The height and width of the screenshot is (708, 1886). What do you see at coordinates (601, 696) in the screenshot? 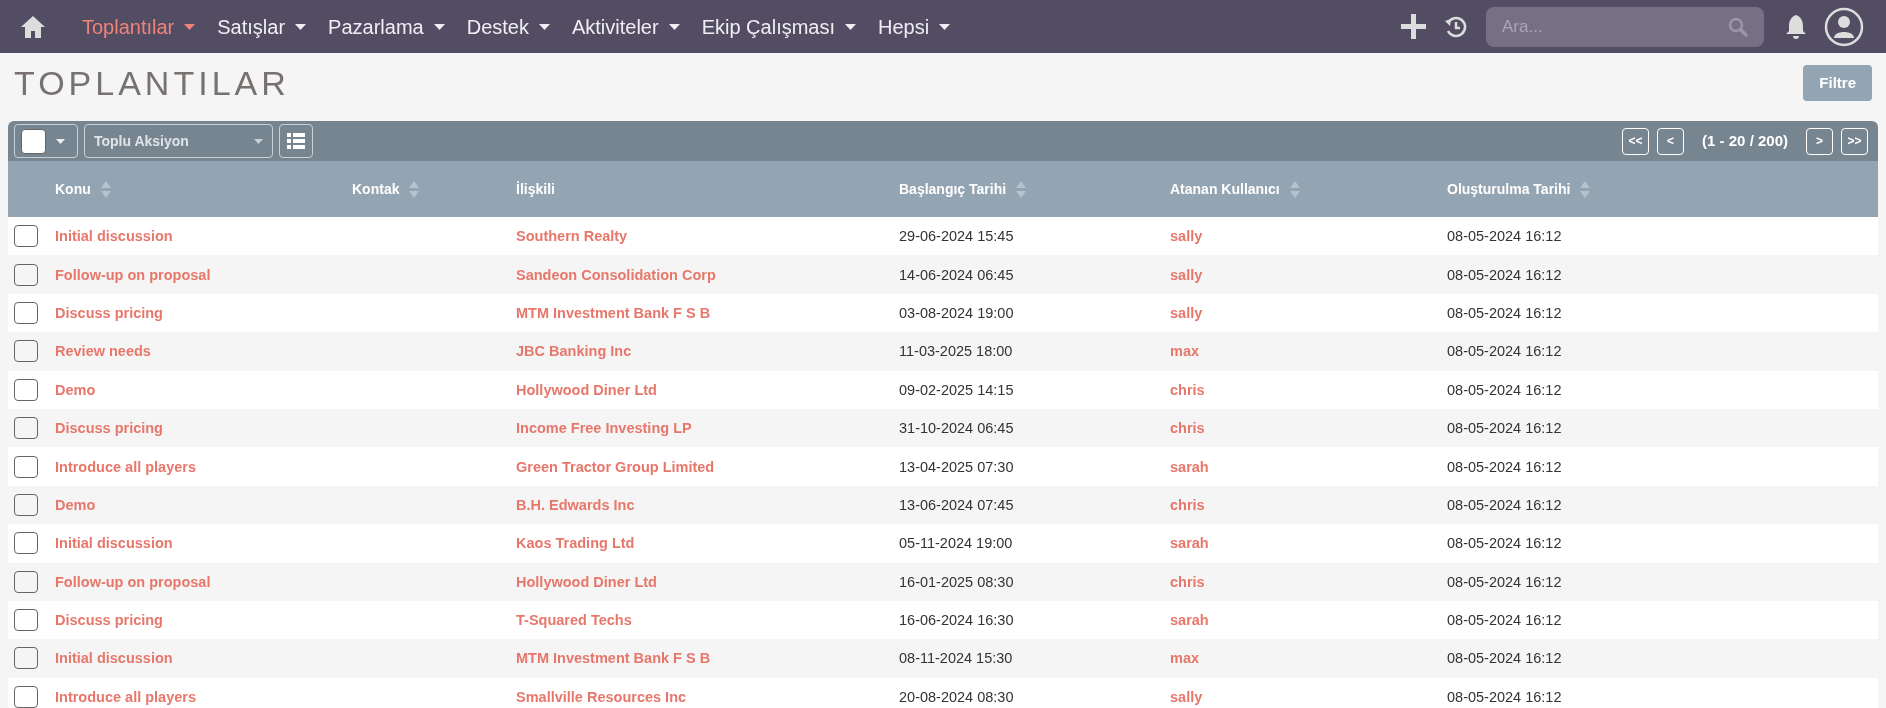
I see `table-link: Smallville Resources Inc` at bounding box center [601, 696].